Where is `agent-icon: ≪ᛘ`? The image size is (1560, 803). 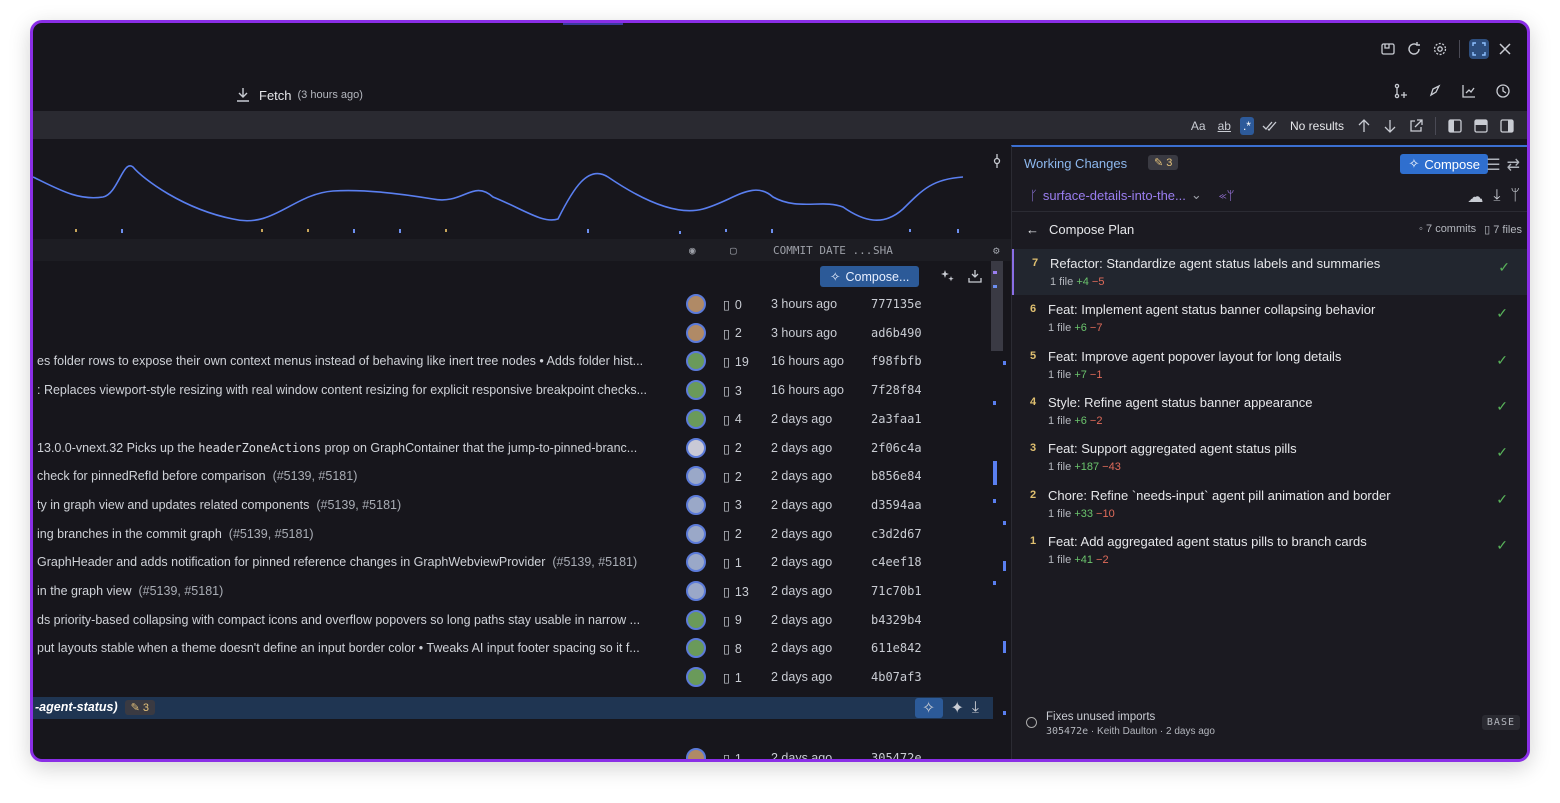
agent-icon: ≪ᛘ is located at coordinates (1227, 195).